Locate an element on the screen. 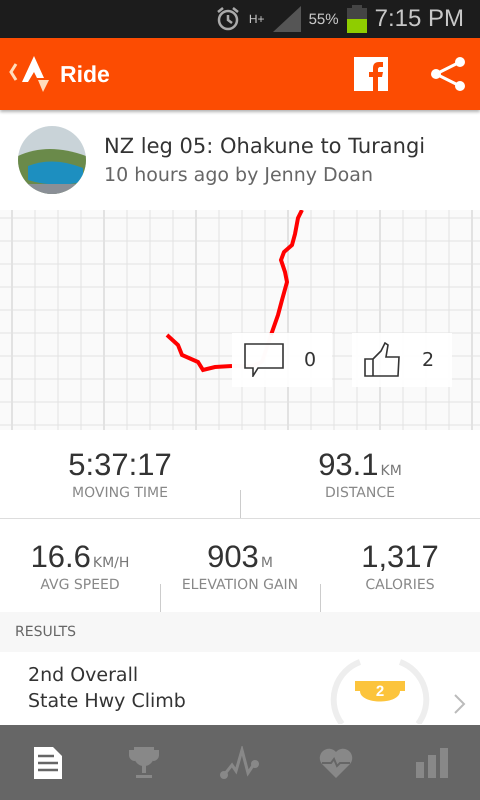 The height and width of the screenshot is (800, 480). stat-unit: M is located at coordinates (266, 562).